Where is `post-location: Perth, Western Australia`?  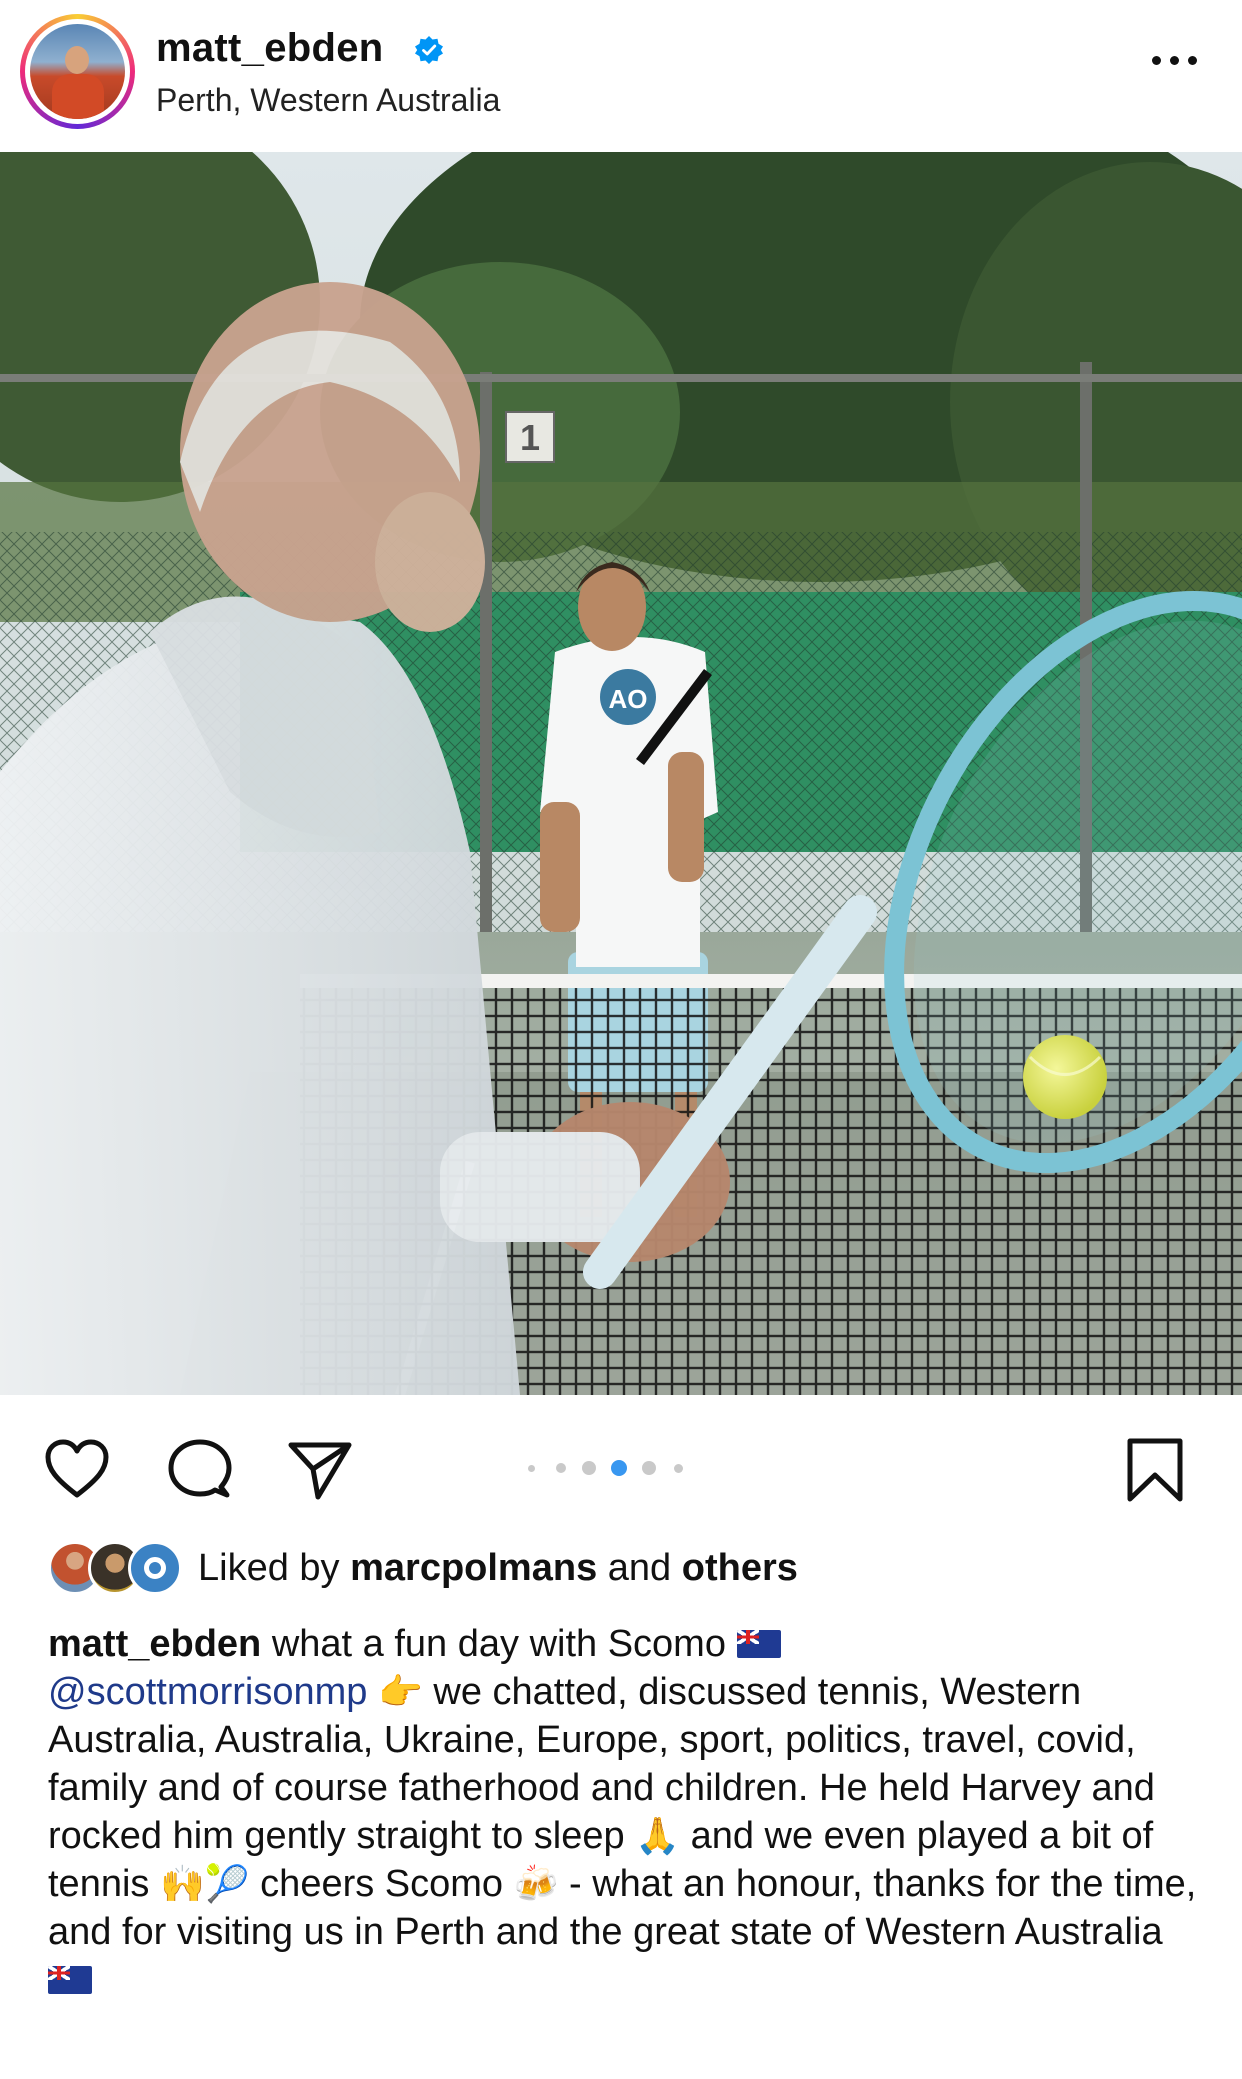
post-location: Perth, Western Australia is located at coordinates (328, 100).